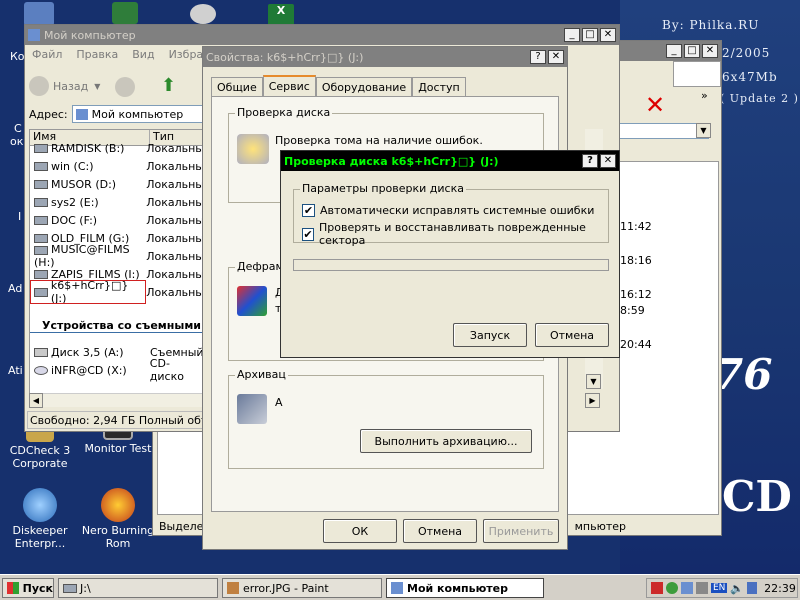 This screenshot has width=800, height=600. I want to click on tray-status-icon, so click(672, 588).